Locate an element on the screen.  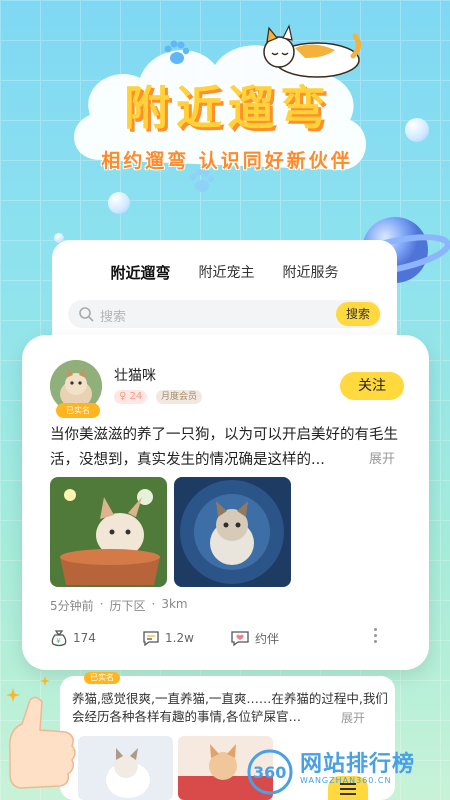
like-money-bag-icon: ¥ is located at coordinates (59, 638).